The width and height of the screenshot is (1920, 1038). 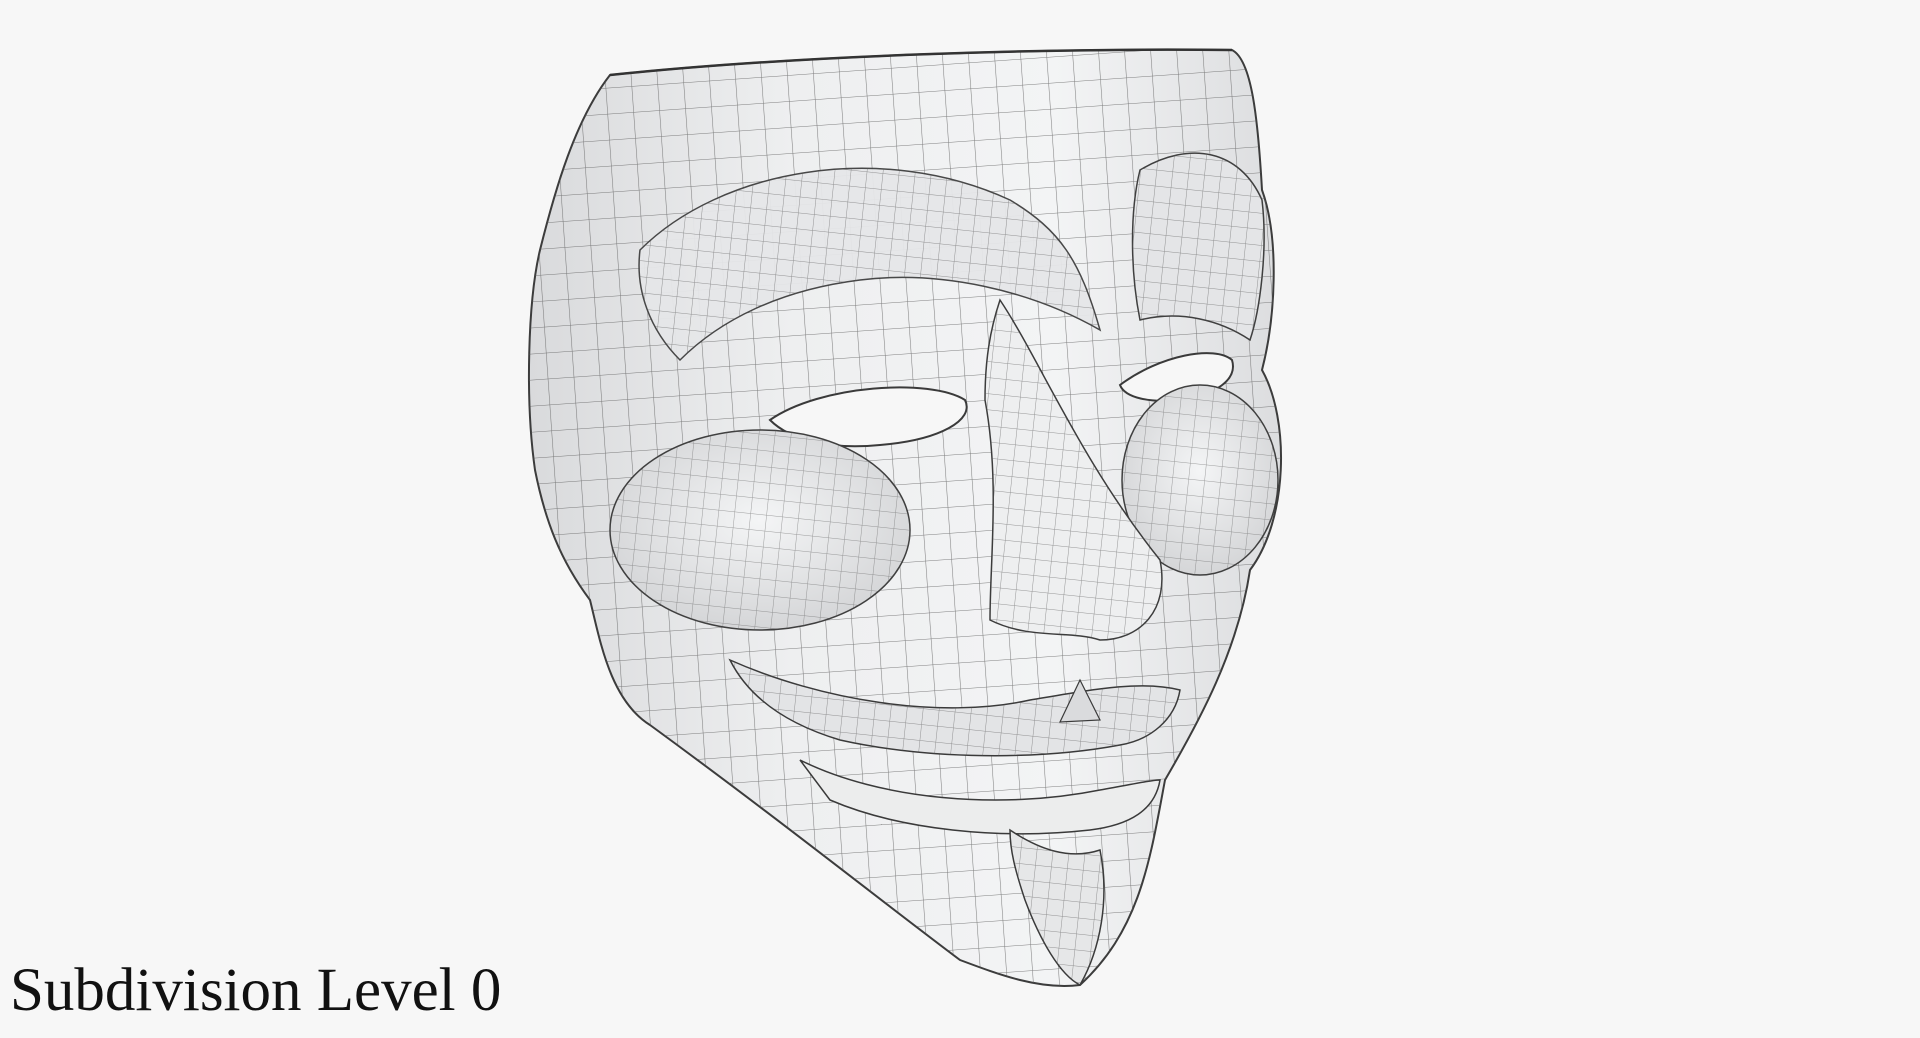 I want to click on subdivision-level-caption: Subdivision Level 0, so click(x=256, y=990).